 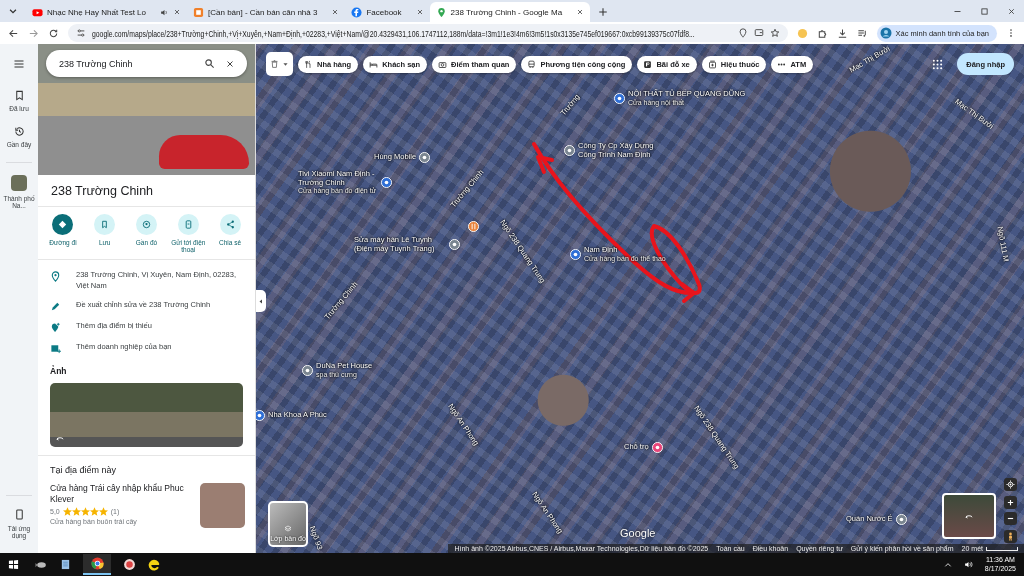 I want to click on browser-tab: [Cần bán] - Cần bán căn nhà 3, so click(x=266, y=12).